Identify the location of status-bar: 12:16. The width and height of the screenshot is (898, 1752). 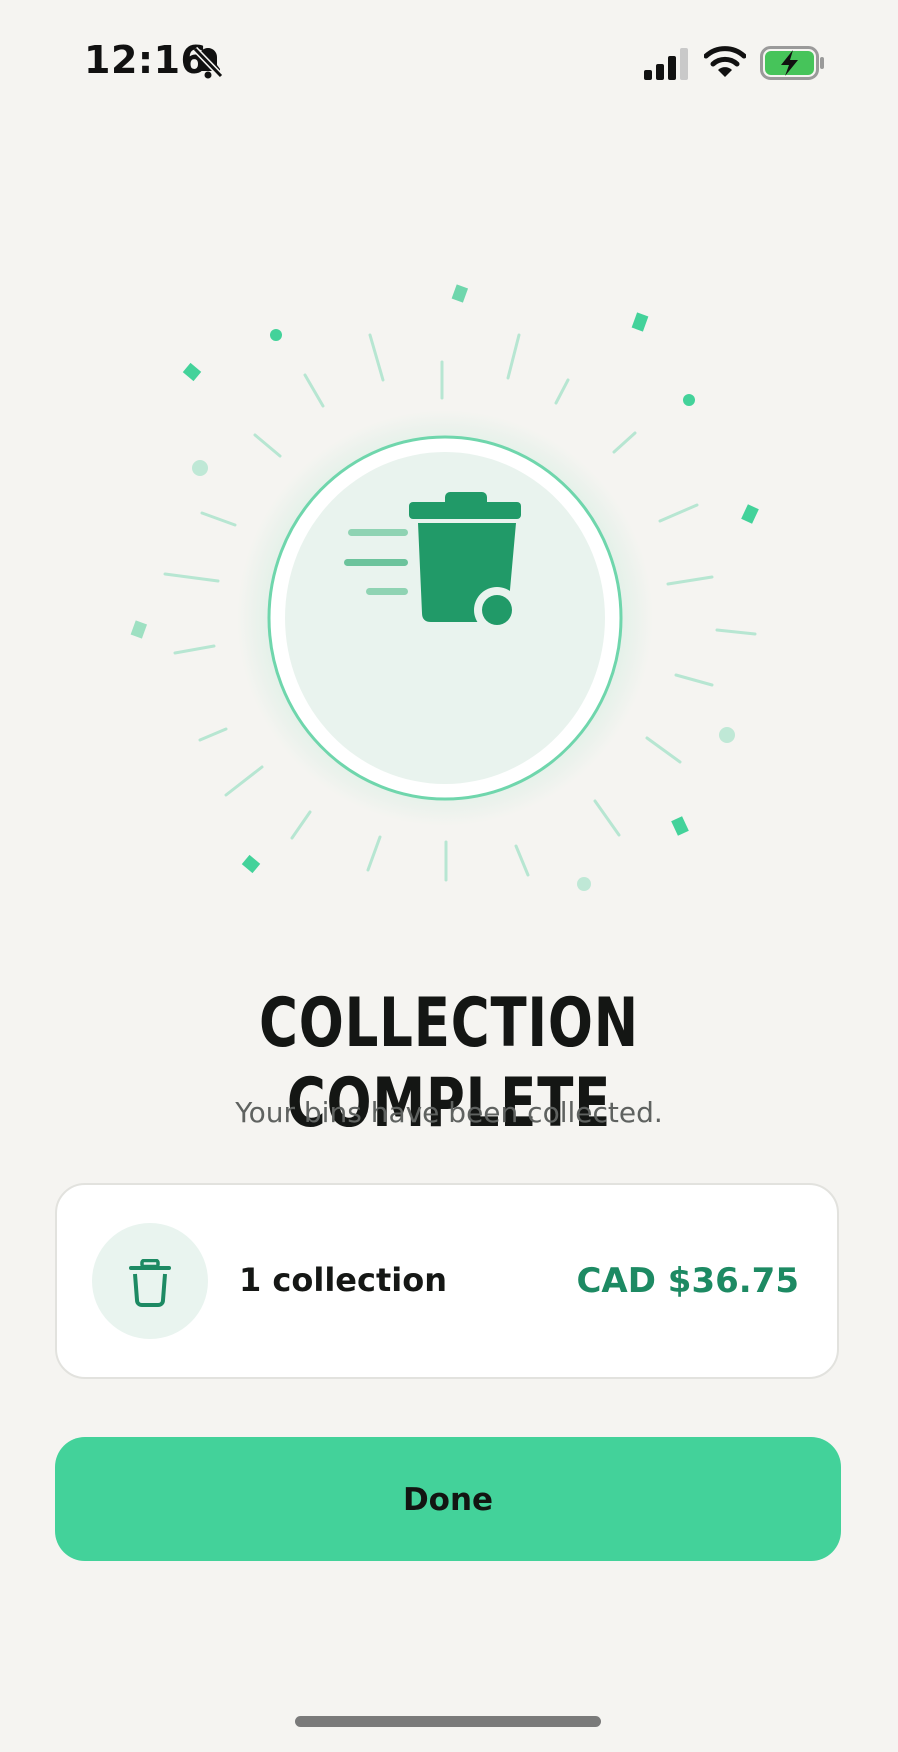
(449, 60).